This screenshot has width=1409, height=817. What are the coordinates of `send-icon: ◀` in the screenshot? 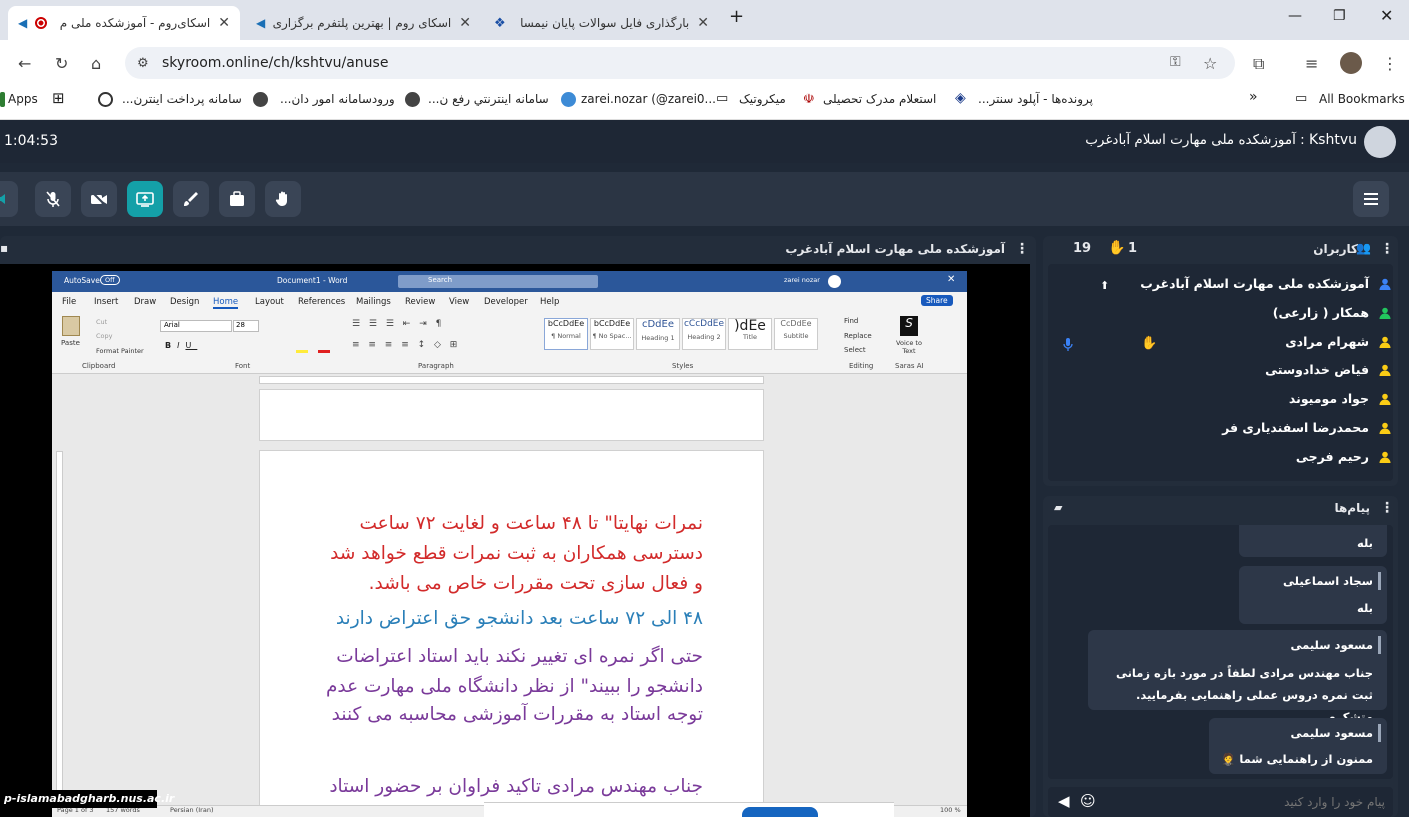 It's located at (1064, 801).